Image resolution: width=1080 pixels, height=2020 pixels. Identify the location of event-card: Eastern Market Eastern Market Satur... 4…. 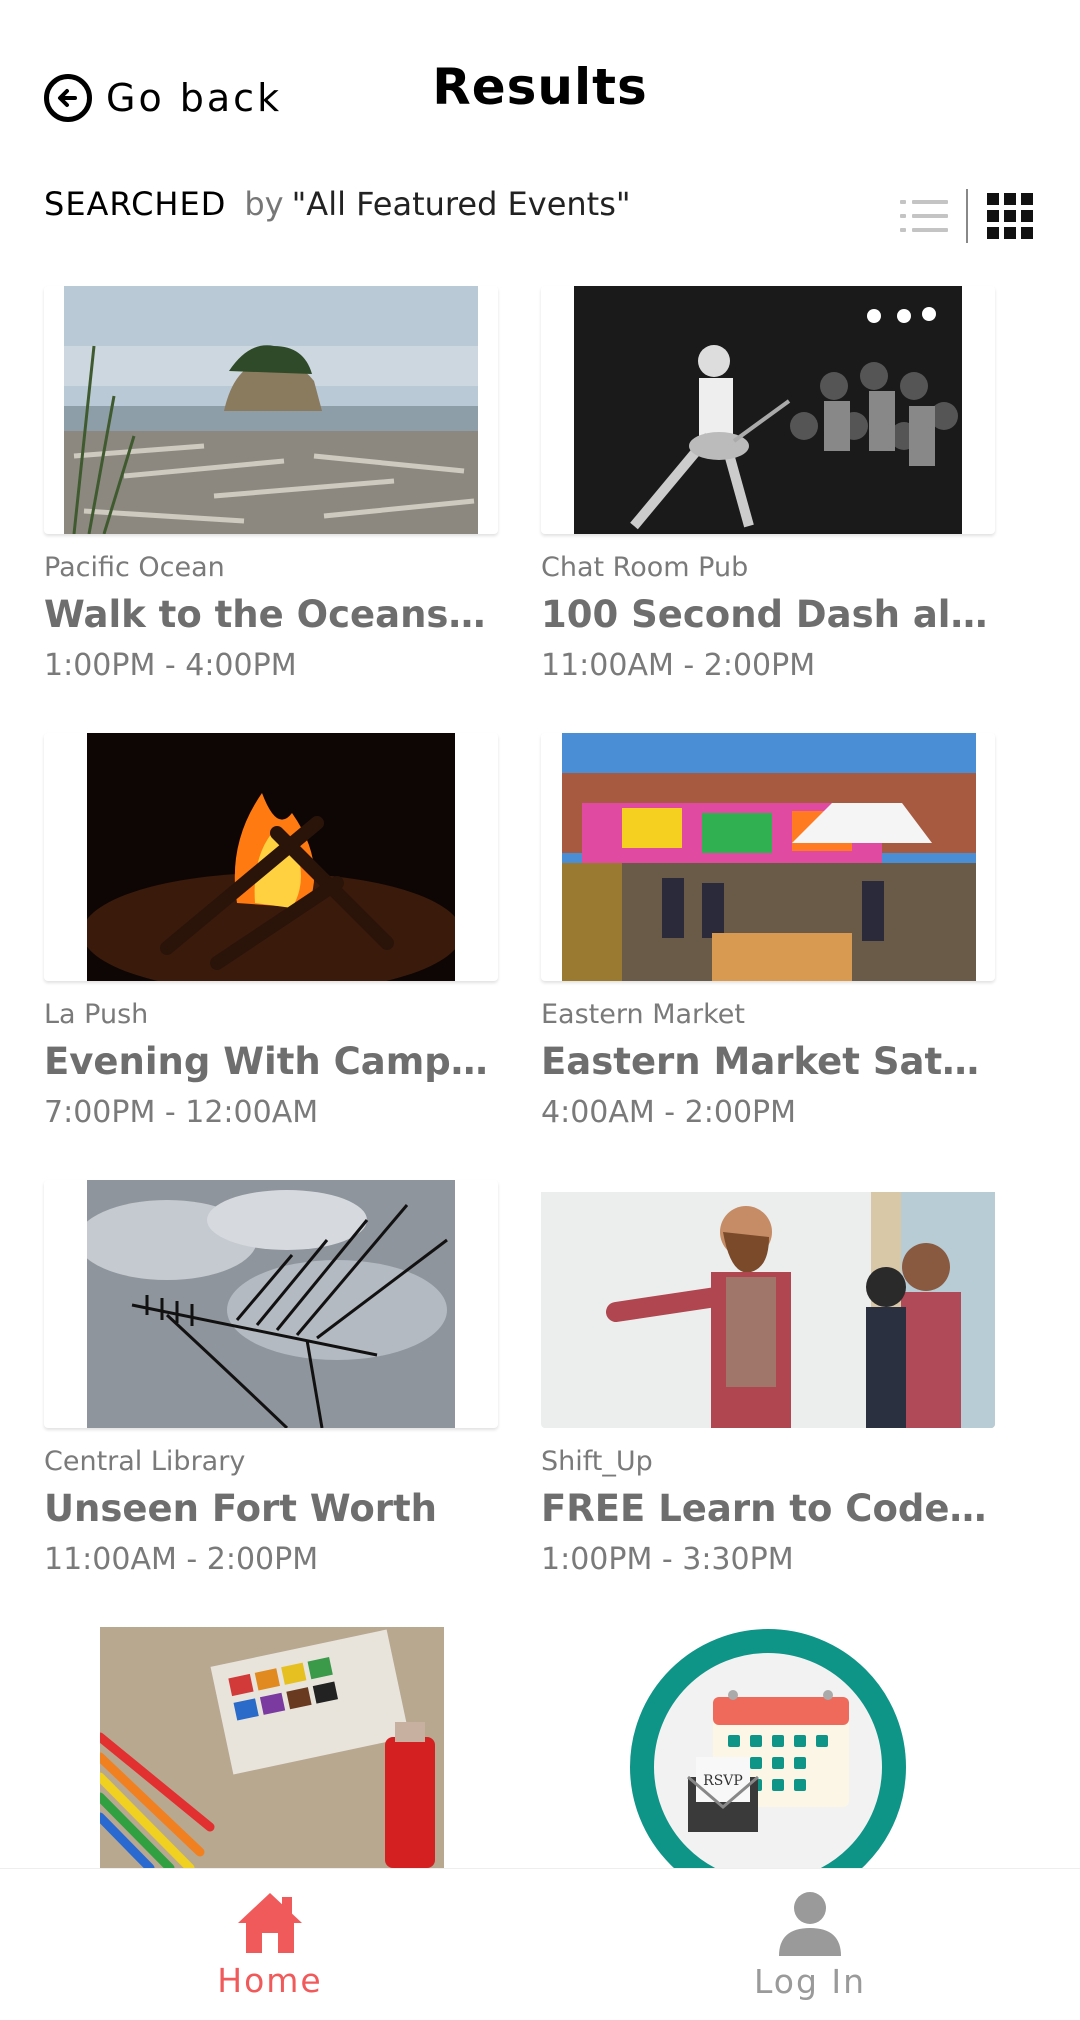
(768, 931).